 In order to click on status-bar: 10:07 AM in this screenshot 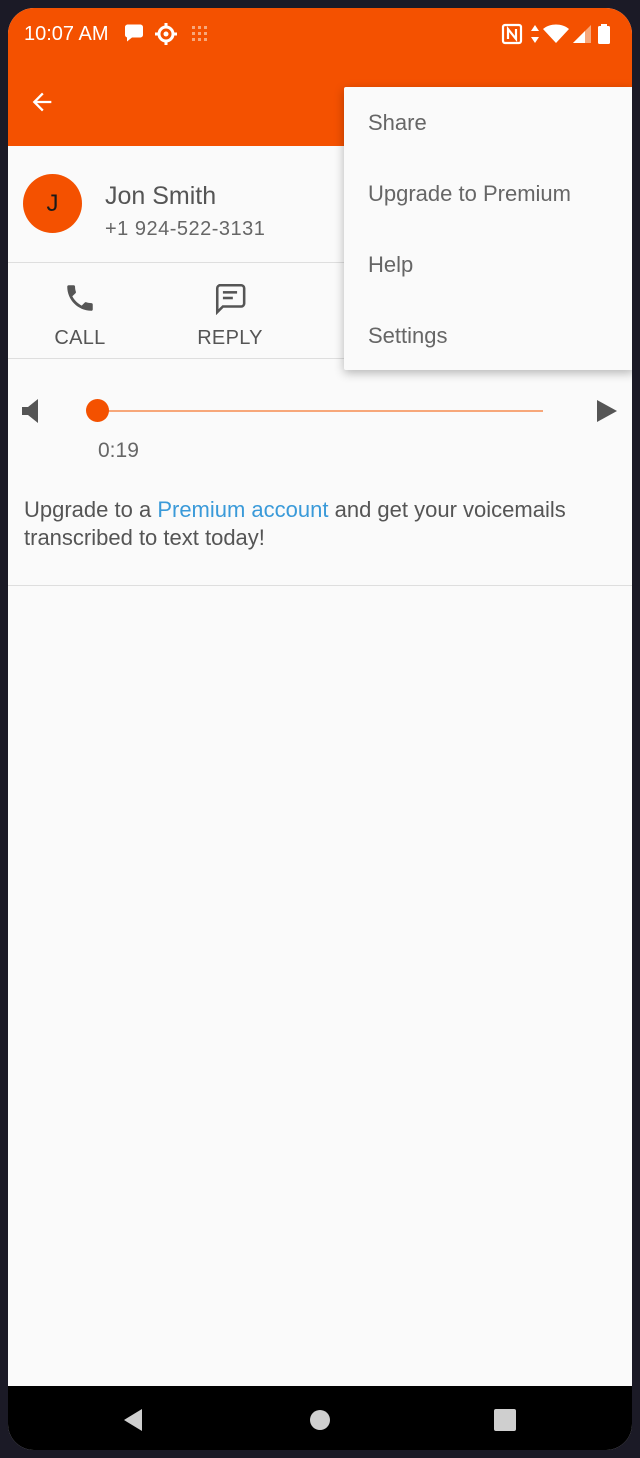, I will do `click(320, 35)`.